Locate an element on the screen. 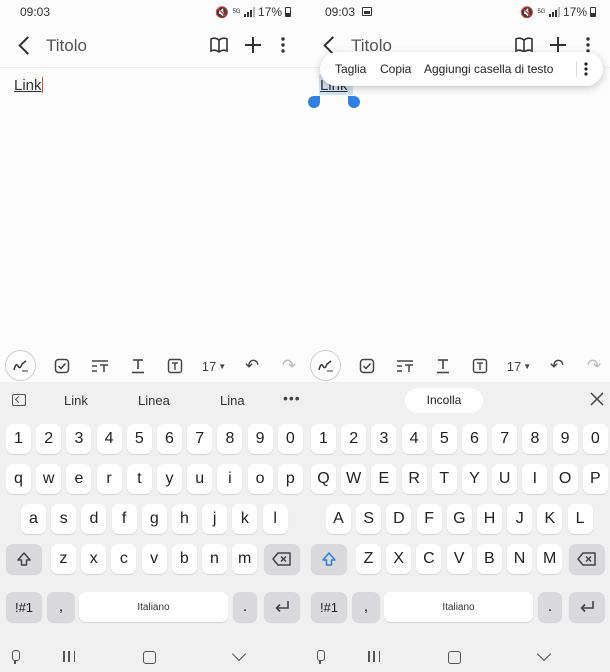  key-row2-3: F is located at coordinates (429, 519).